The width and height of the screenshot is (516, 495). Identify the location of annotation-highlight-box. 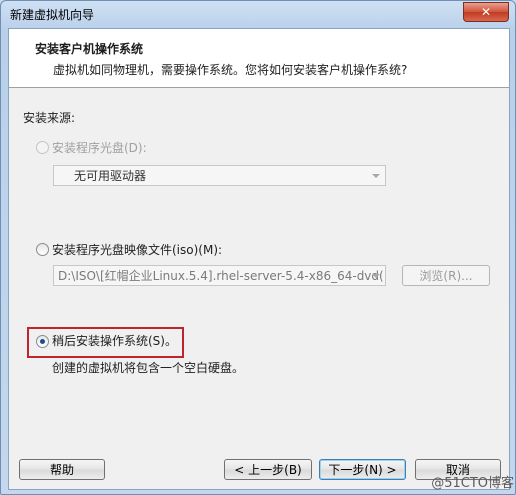
(105, 342).